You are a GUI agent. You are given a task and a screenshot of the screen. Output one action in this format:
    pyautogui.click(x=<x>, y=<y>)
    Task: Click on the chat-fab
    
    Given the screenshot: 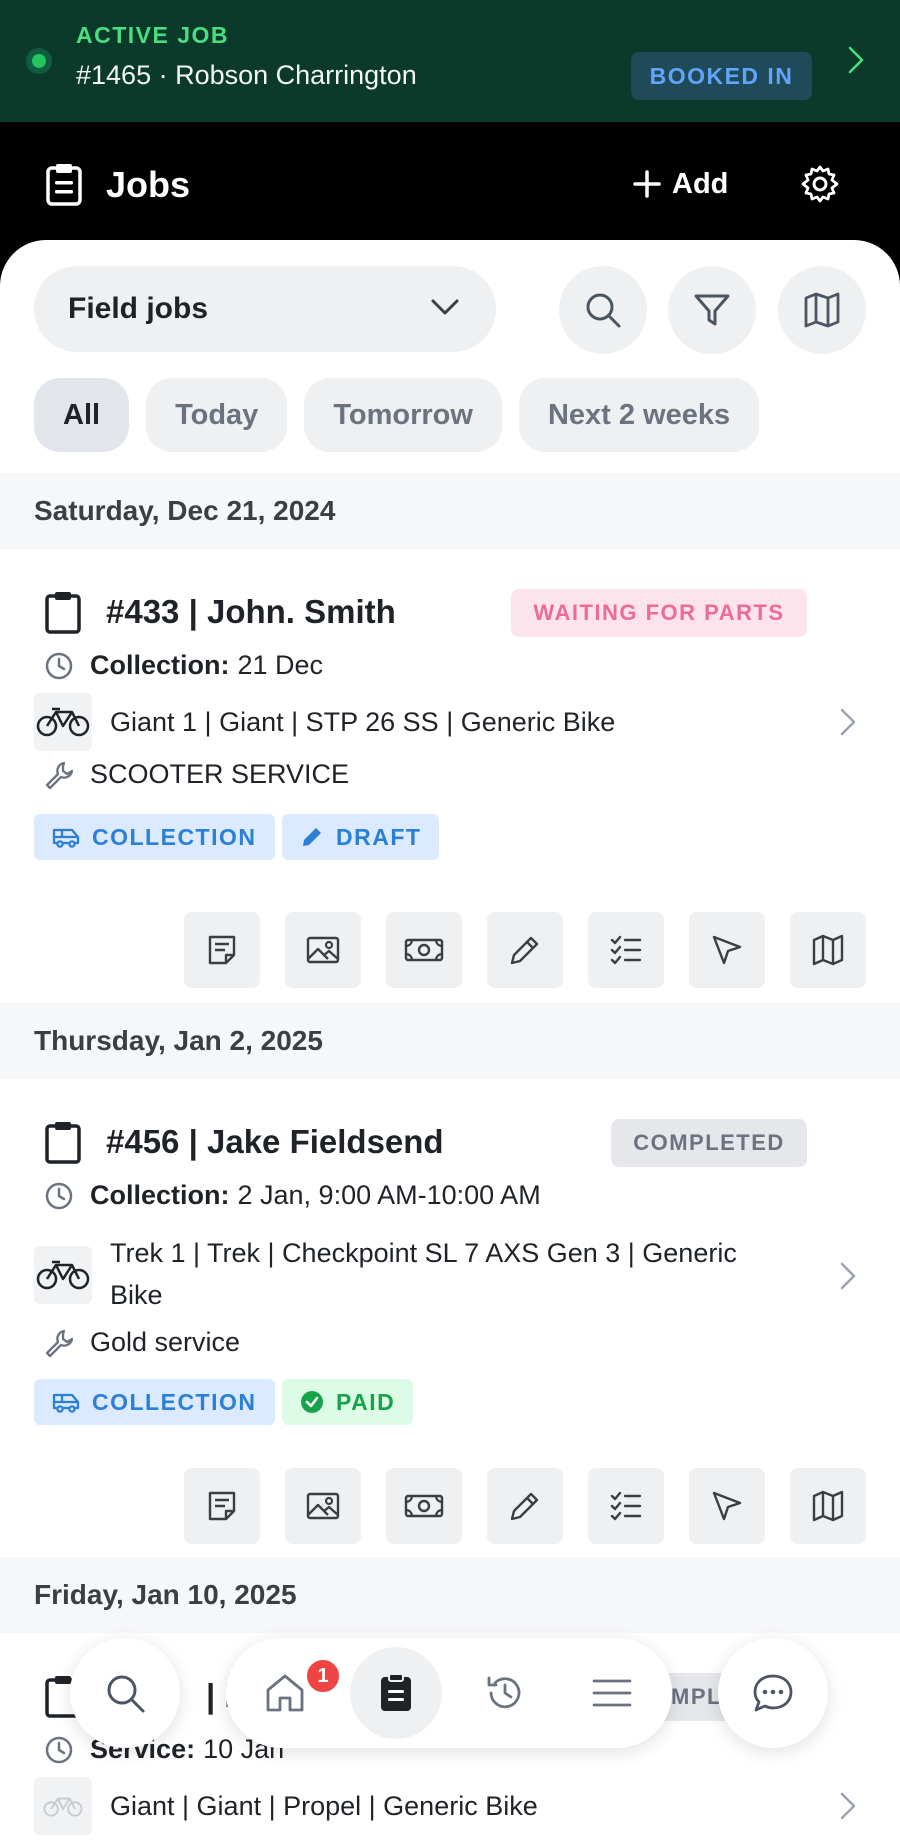 What is the action you would take?
    pyautogui.click(x=773, y=1693)
    